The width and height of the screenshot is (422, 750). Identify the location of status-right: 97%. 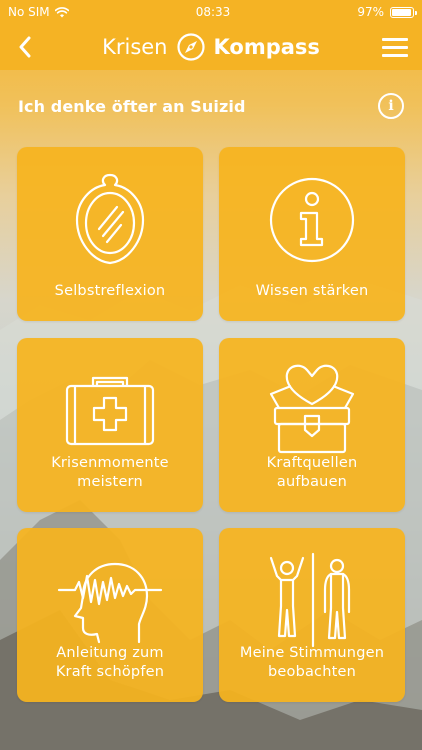
(387, 12).